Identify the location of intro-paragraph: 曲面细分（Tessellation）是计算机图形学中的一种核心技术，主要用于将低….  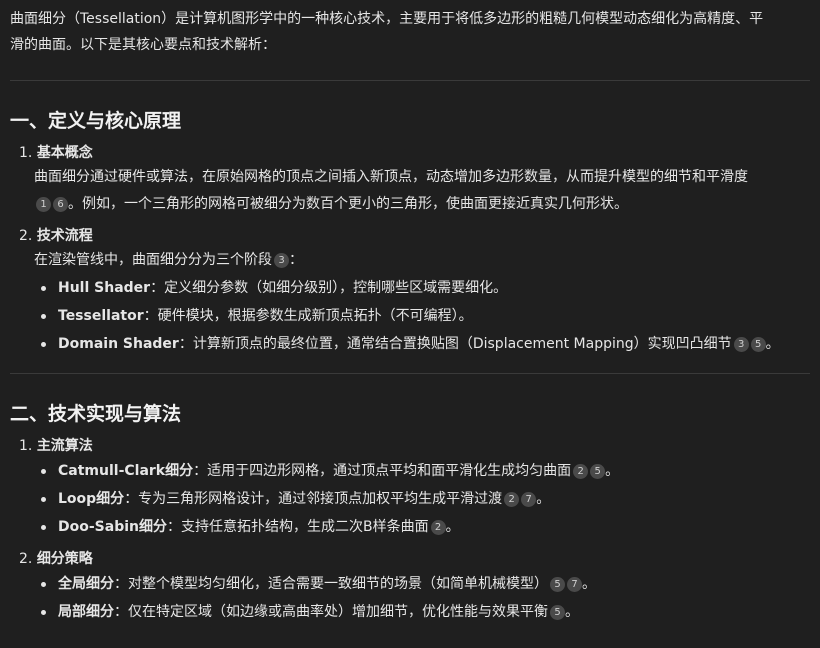
(410, 29).